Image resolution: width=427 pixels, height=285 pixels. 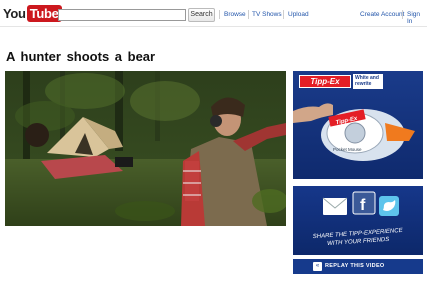 What do you see at coordinates (201, 15) in the screenshot?
I see `search-button: Search` at bounding box center [201, 15].